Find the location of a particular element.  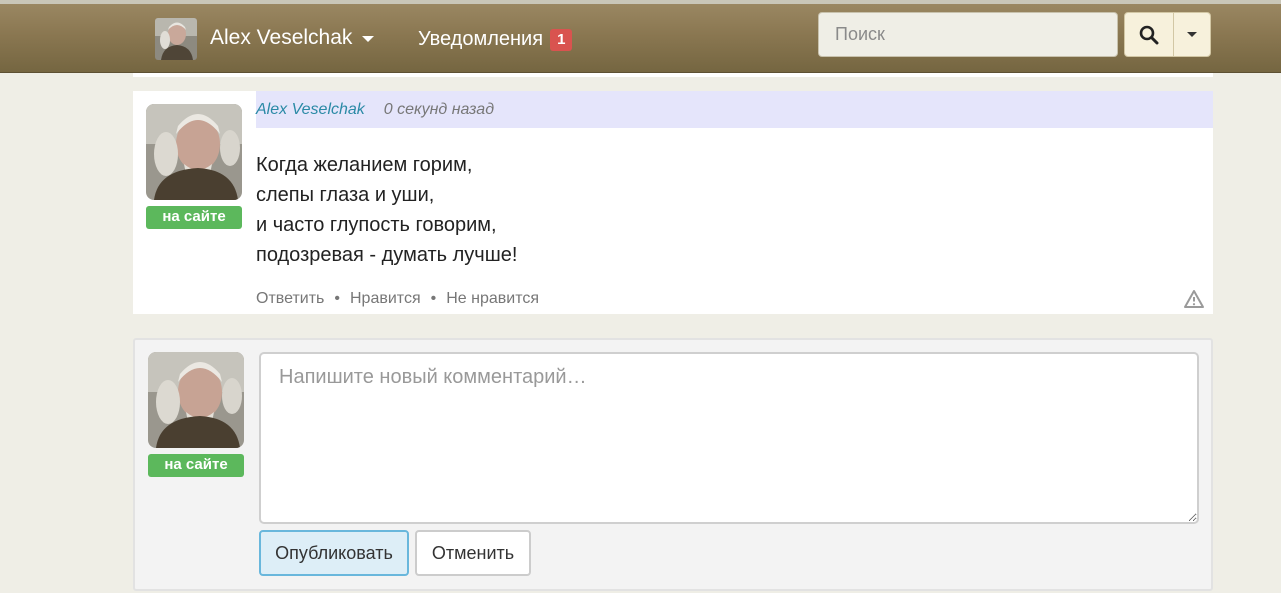

comment-author-avatar is located at coordinates (194, 152).